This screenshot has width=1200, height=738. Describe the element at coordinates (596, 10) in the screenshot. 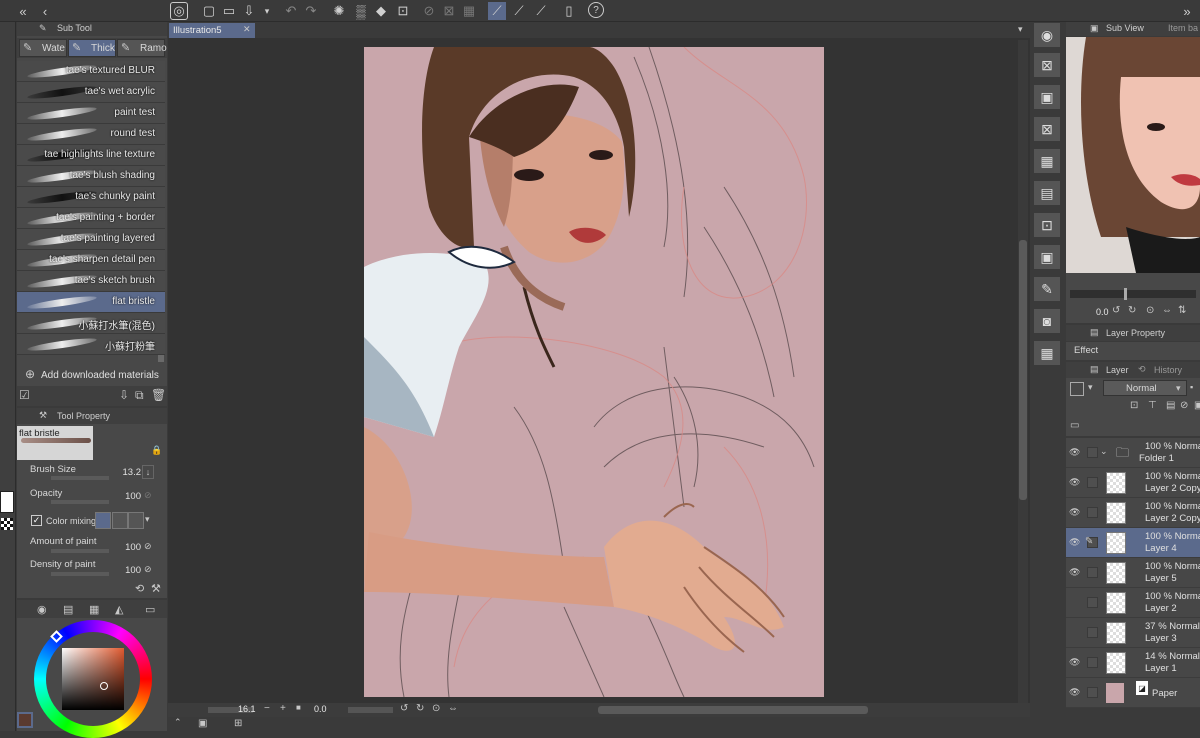

I see `help-icon: ?` at that location.